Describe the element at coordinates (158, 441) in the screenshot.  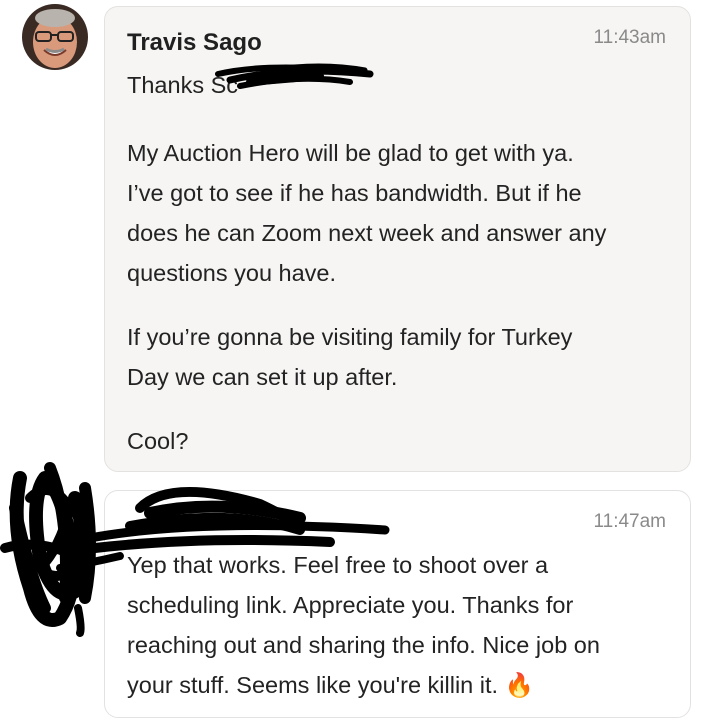
I see `message-line: Cool?` at that location.